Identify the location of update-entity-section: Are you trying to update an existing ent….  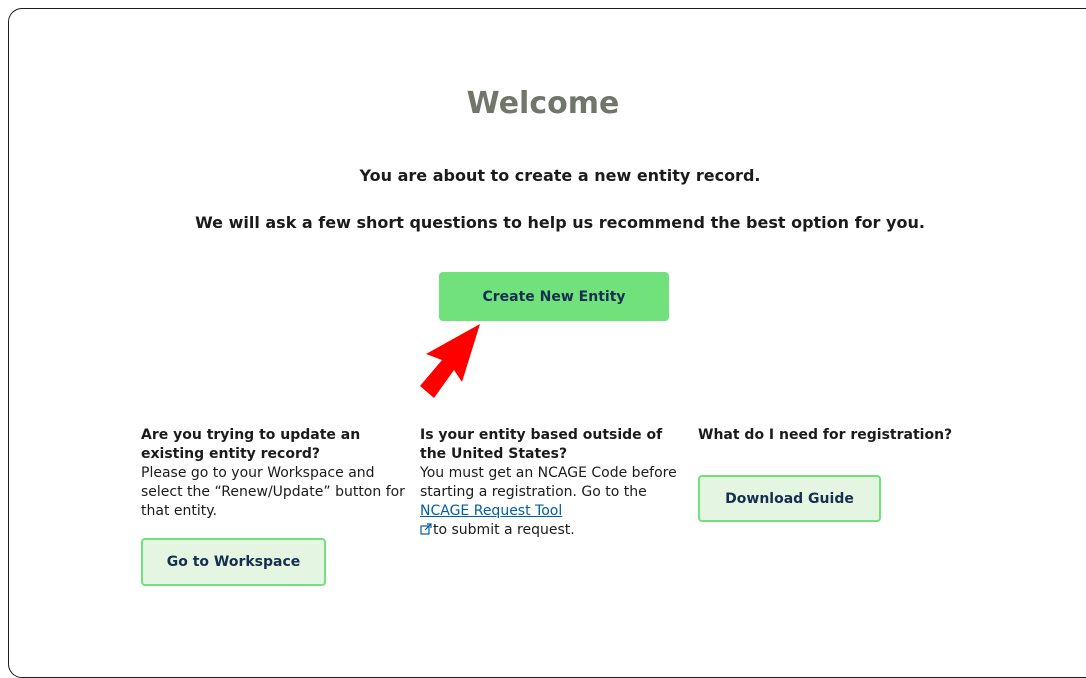
(276, 473).